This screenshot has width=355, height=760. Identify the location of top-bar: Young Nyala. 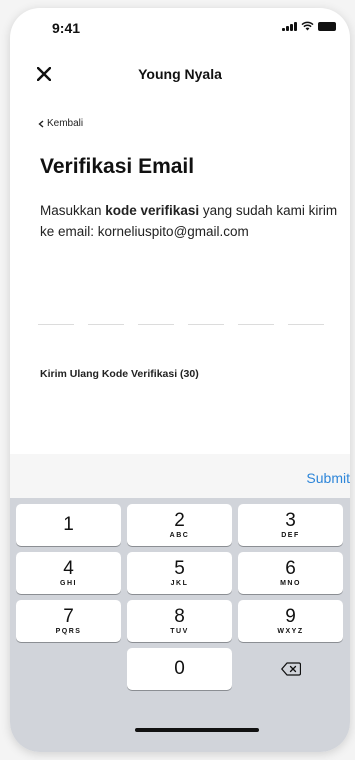
(180, 74).